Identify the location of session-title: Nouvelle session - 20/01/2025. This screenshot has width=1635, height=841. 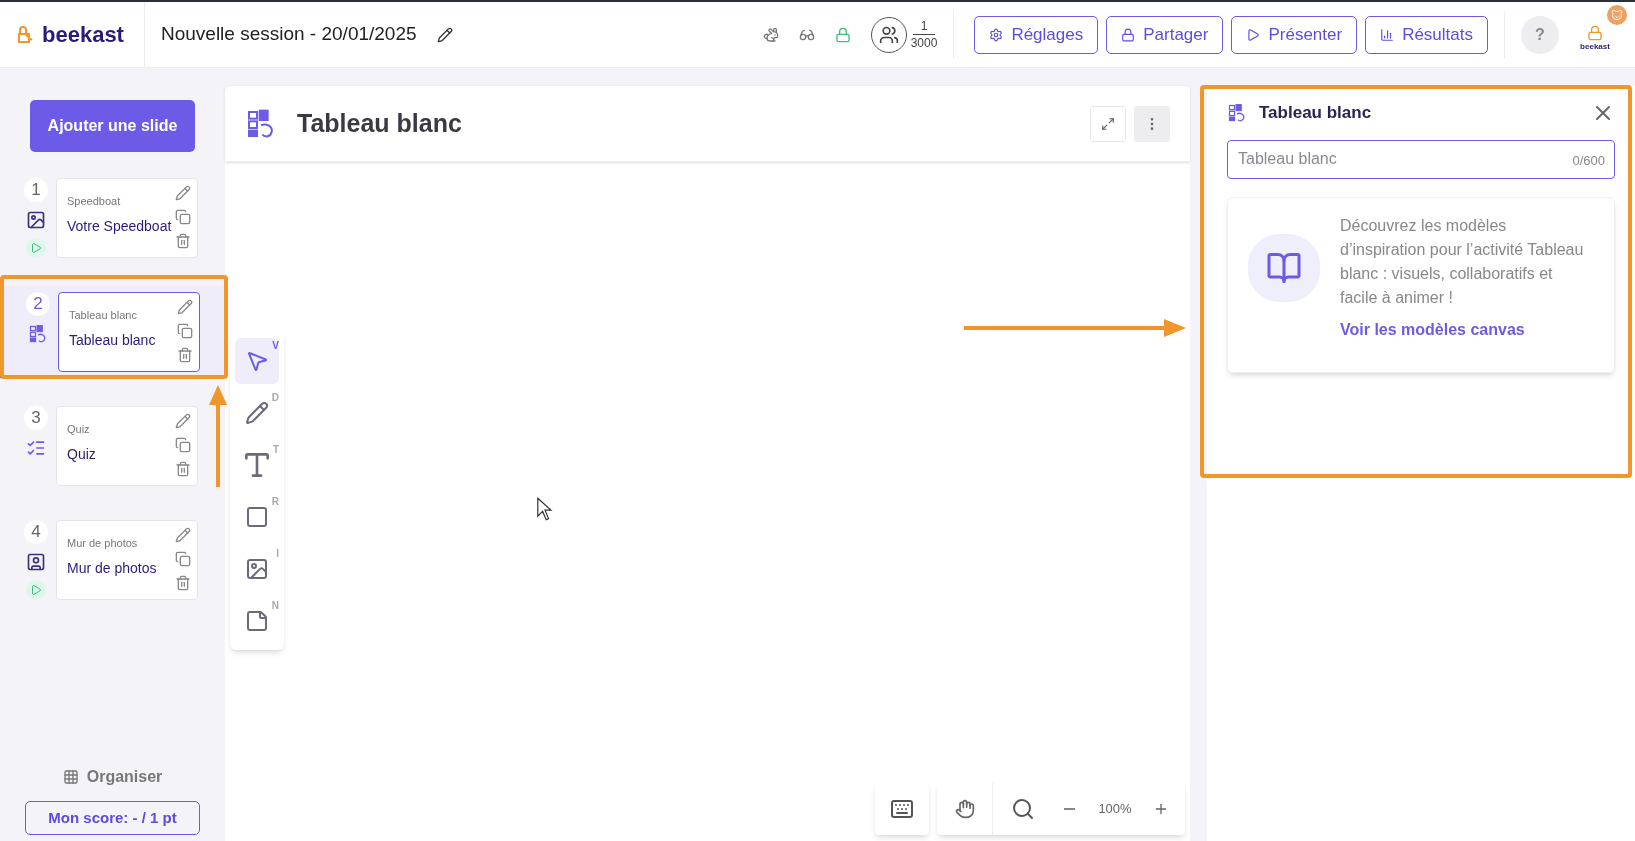
(288, 34).